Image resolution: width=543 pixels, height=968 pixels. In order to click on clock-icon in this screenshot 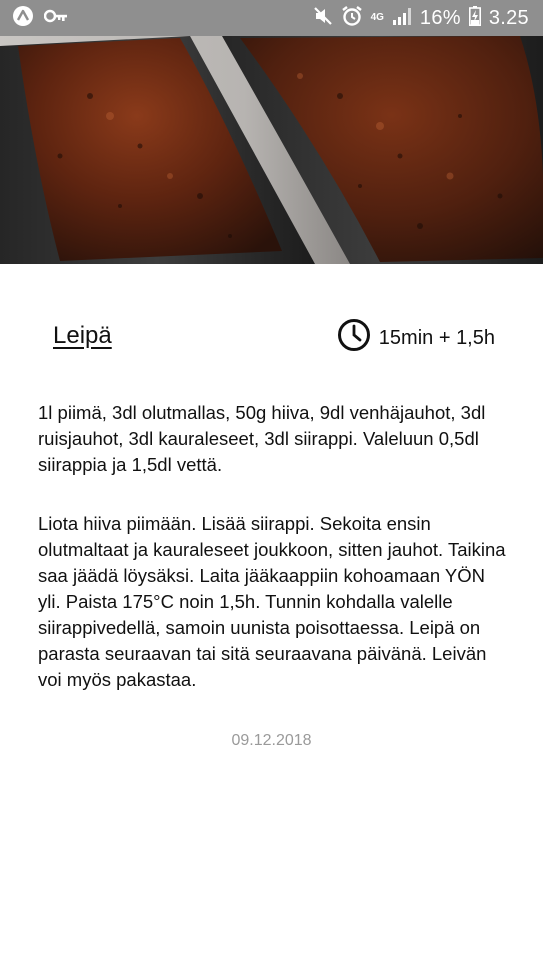, I will do `click(354, 338)`.